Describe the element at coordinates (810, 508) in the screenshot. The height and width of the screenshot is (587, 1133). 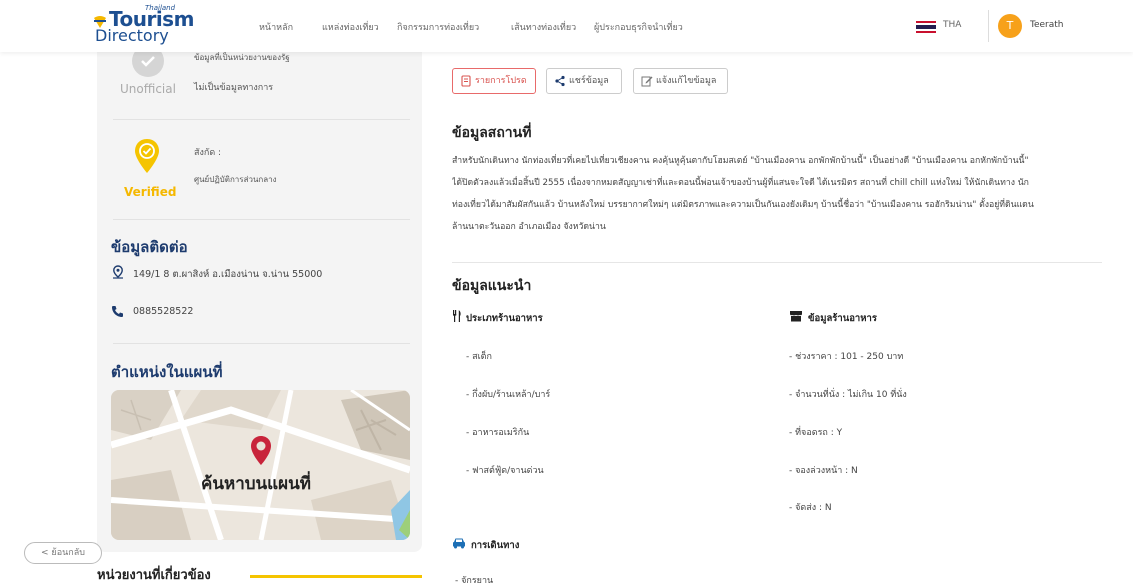
I see `restaurant-info-item: - จัดส่ง : N` at that location.